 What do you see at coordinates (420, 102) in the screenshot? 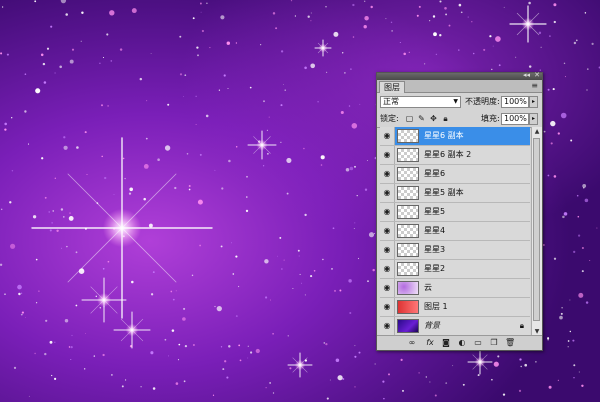
I see `blend-mode-select: 正常 ▼` at bounding box center [420, 102].